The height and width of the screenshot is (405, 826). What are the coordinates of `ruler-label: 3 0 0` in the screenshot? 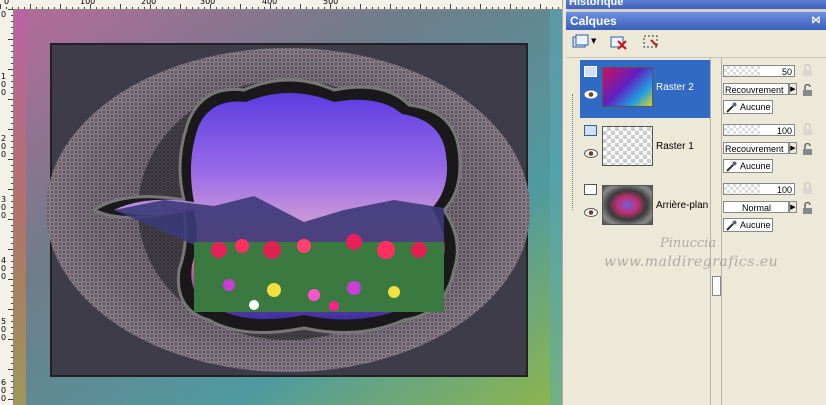 It's located at (4, 207).